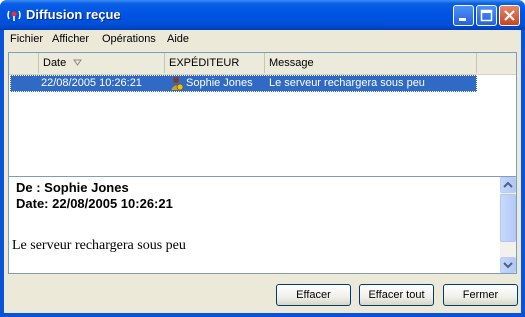 The image size is (525, 317). Describe the element at coordinates (462, 19) in the screenshot. I see `minimize-icon` at that location.